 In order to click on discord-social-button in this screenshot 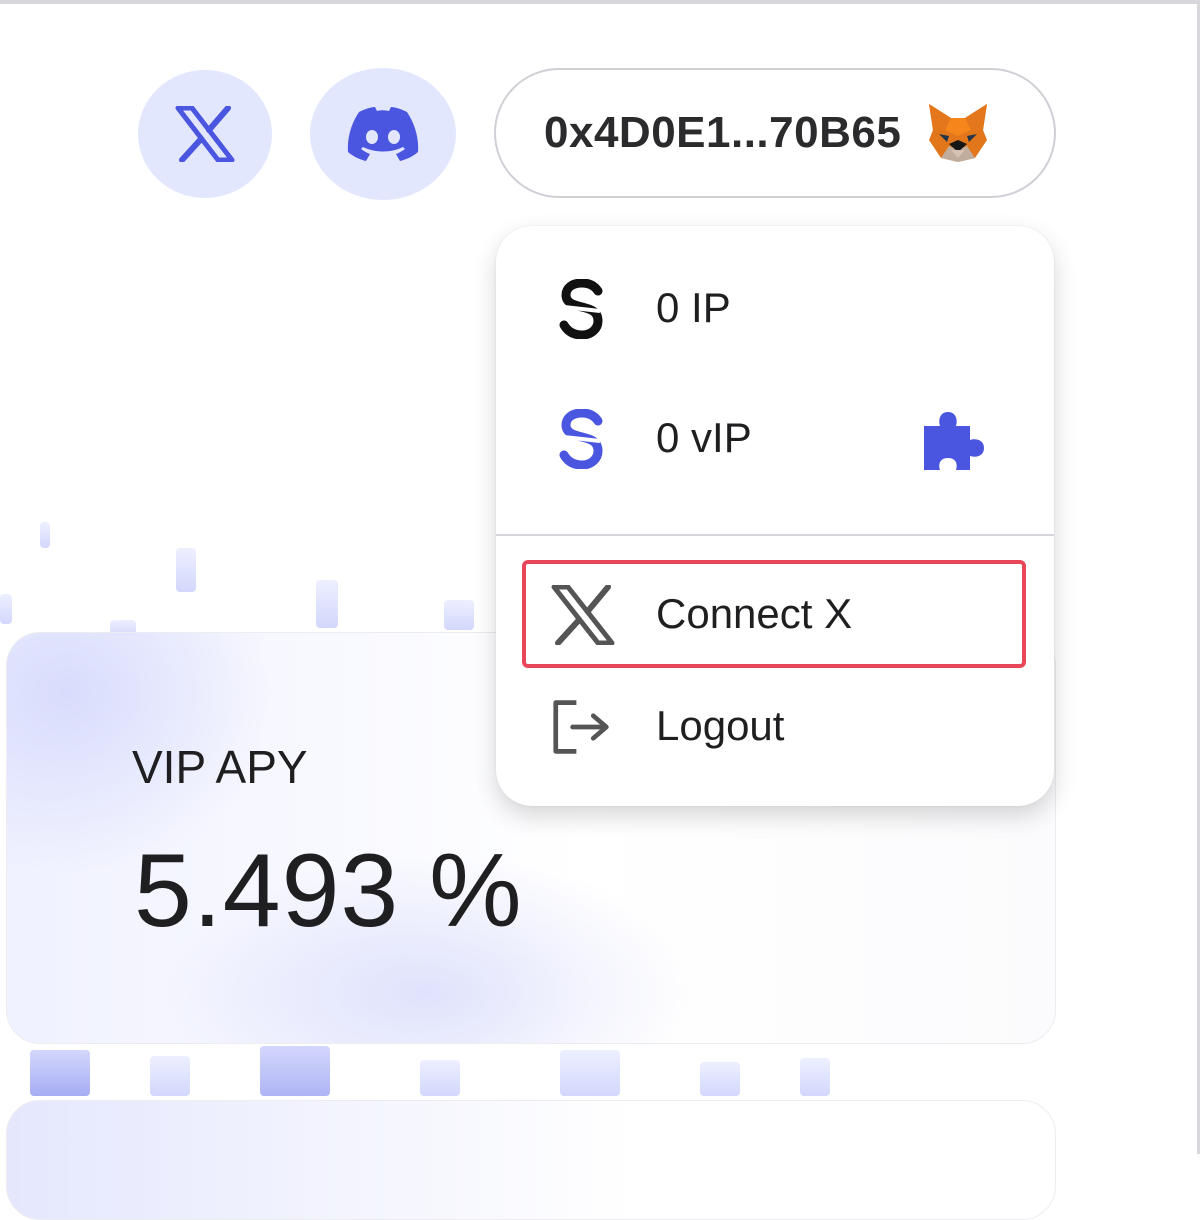, I will do `click(383, 134)`.